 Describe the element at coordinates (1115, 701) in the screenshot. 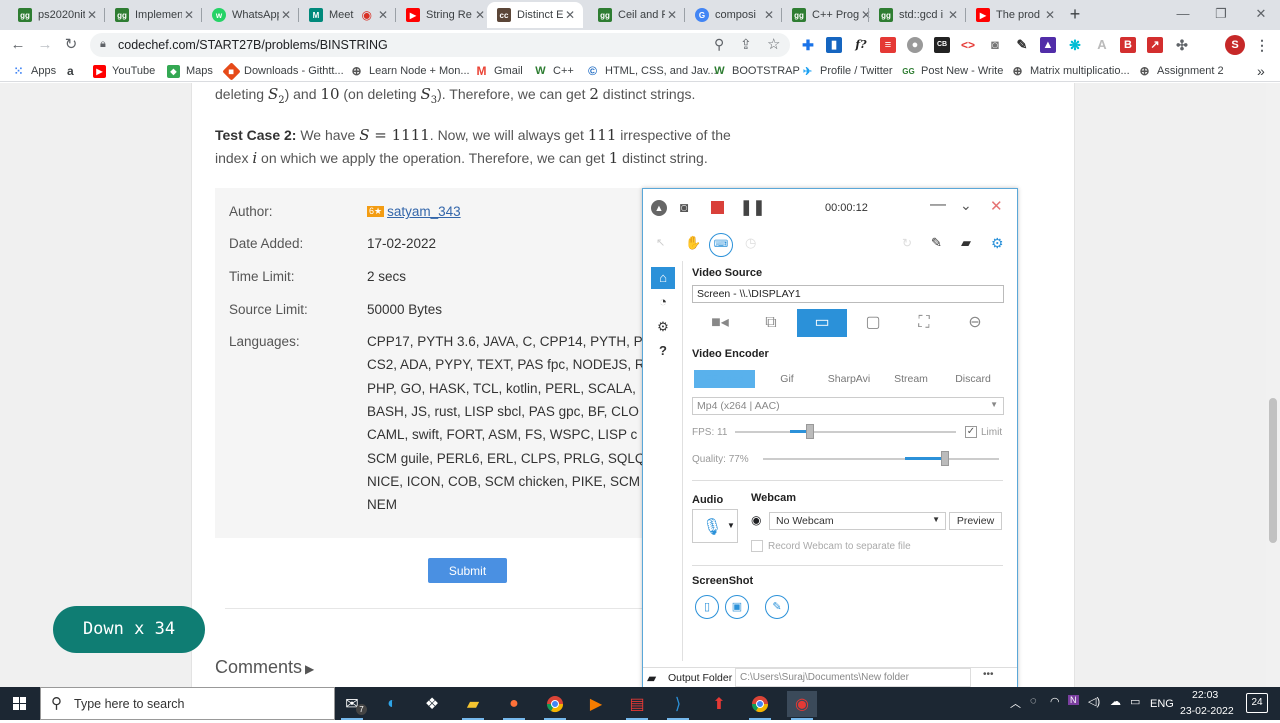

I see `cloud-icon: ☁` at that location.